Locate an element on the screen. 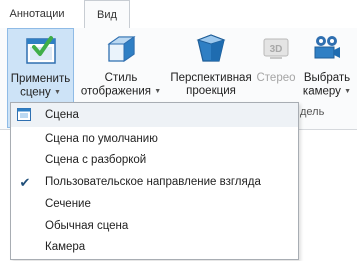 The height and width of the screenshot is (261, 357). menu-item-section: Сечение is located at coordinates (154, 204).